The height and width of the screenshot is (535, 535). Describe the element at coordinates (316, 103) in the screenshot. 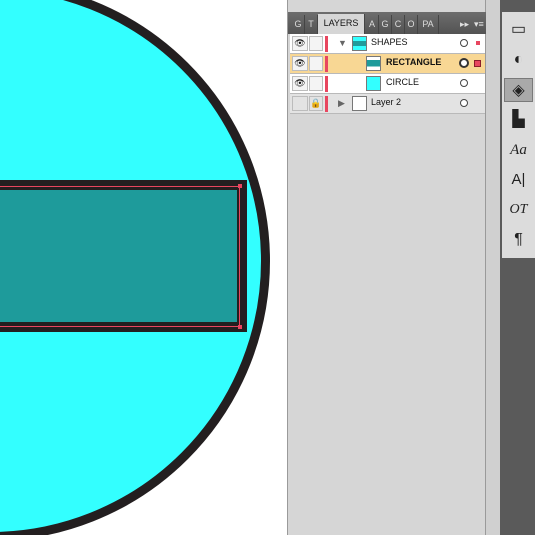

I see `lock-icon: 🔒` at that location.